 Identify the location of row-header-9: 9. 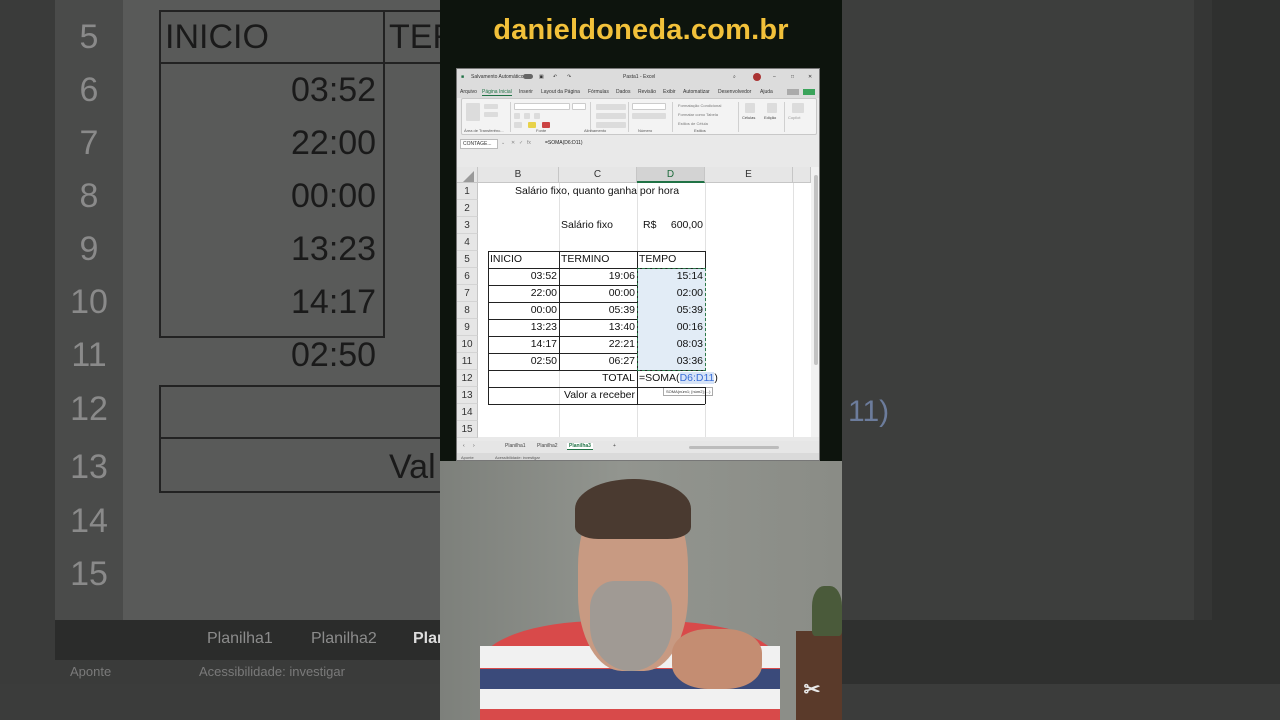
(467, 327).